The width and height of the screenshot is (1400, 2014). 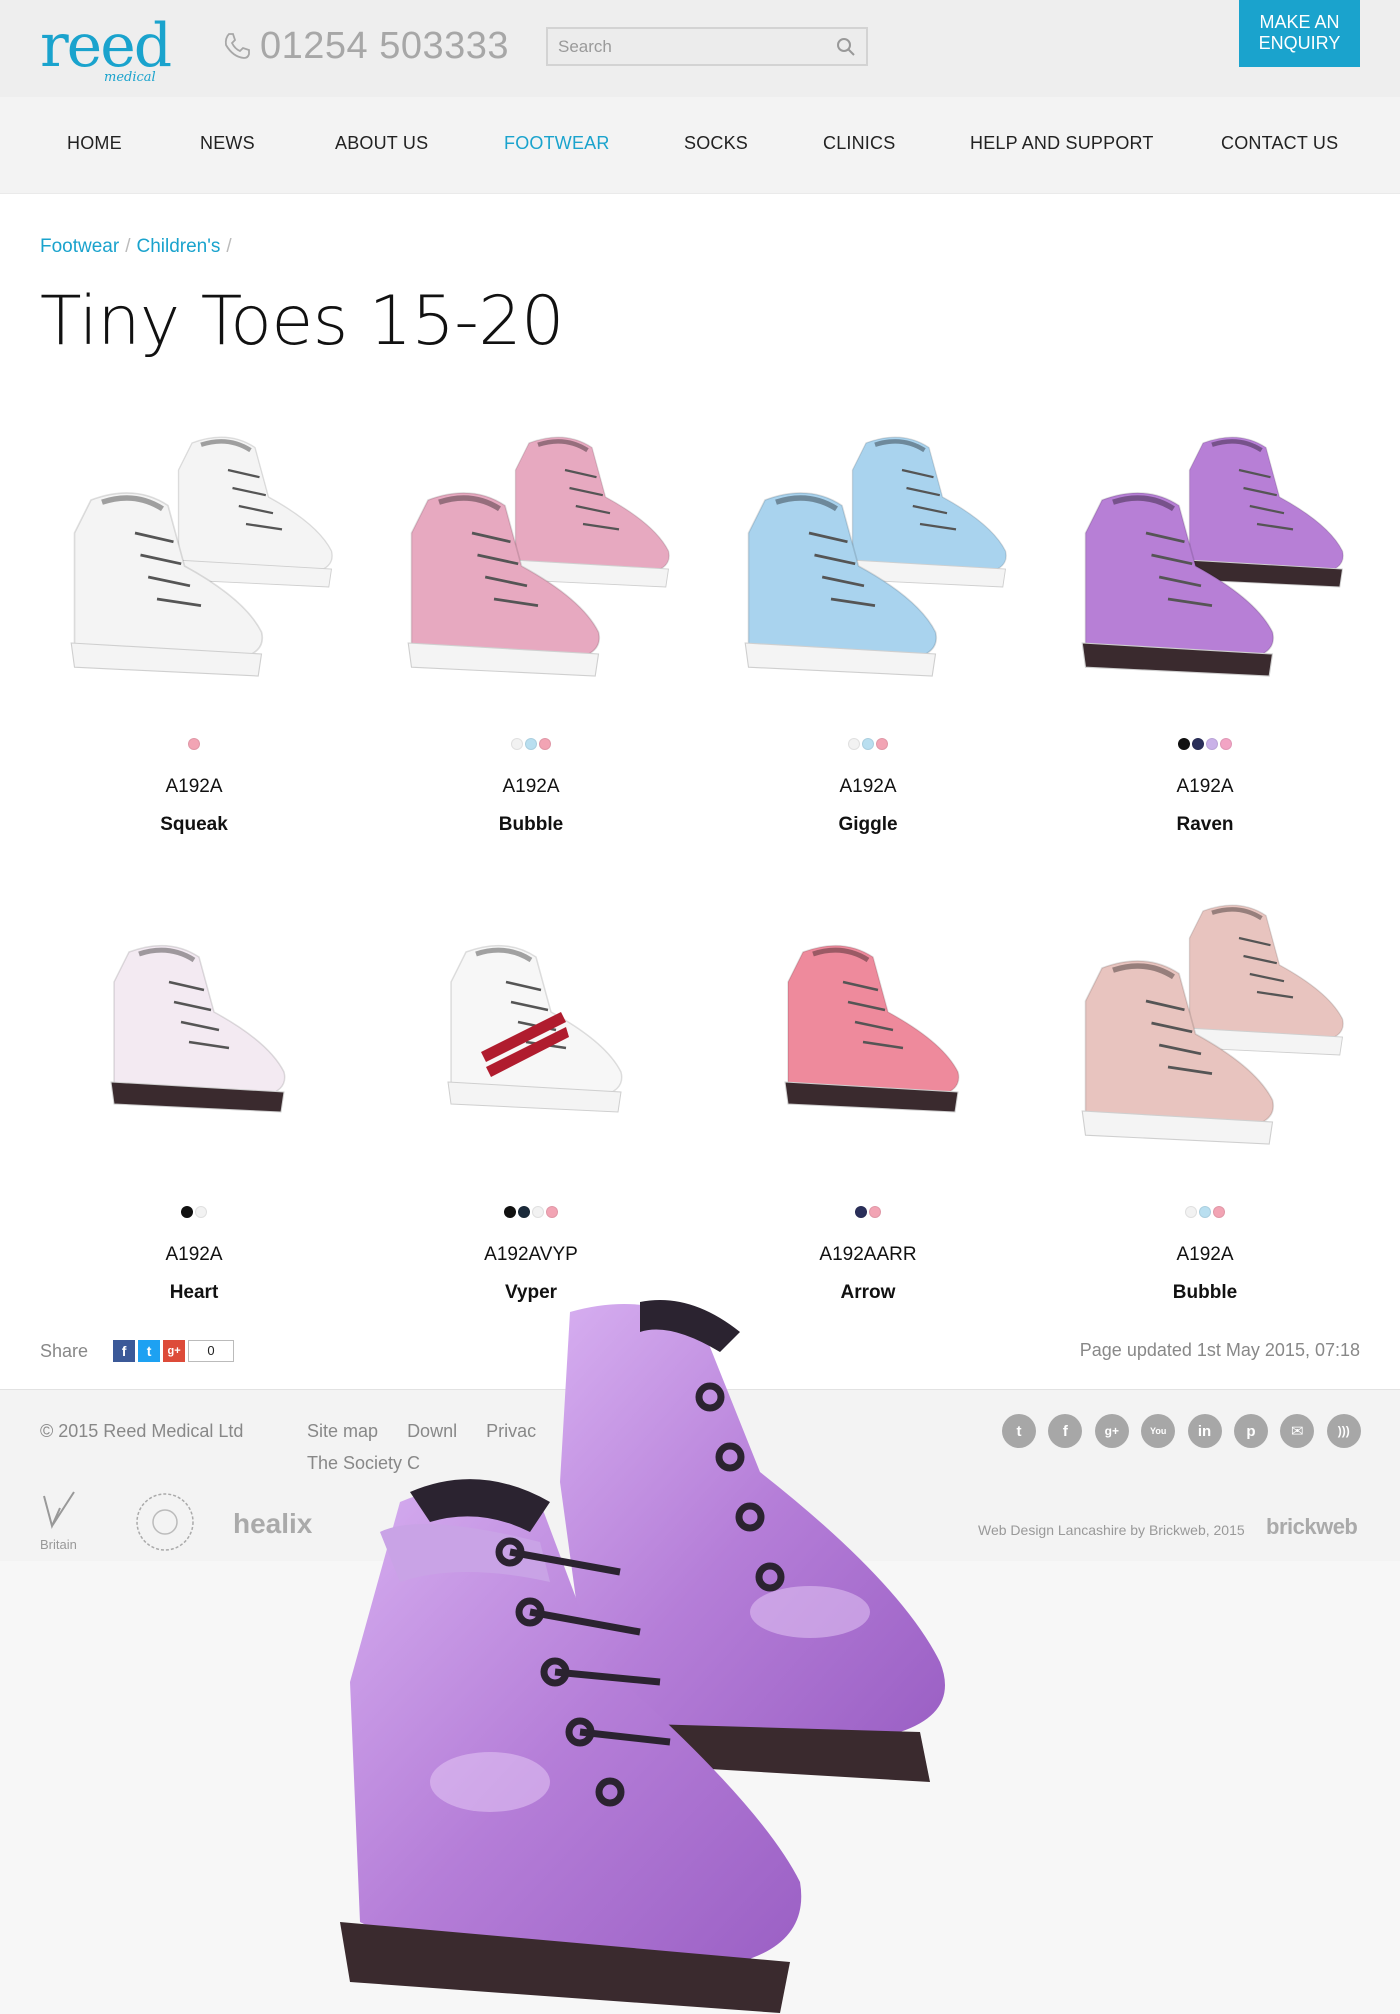 I want to click on share-count: 0, so click(x=211, y=1351).